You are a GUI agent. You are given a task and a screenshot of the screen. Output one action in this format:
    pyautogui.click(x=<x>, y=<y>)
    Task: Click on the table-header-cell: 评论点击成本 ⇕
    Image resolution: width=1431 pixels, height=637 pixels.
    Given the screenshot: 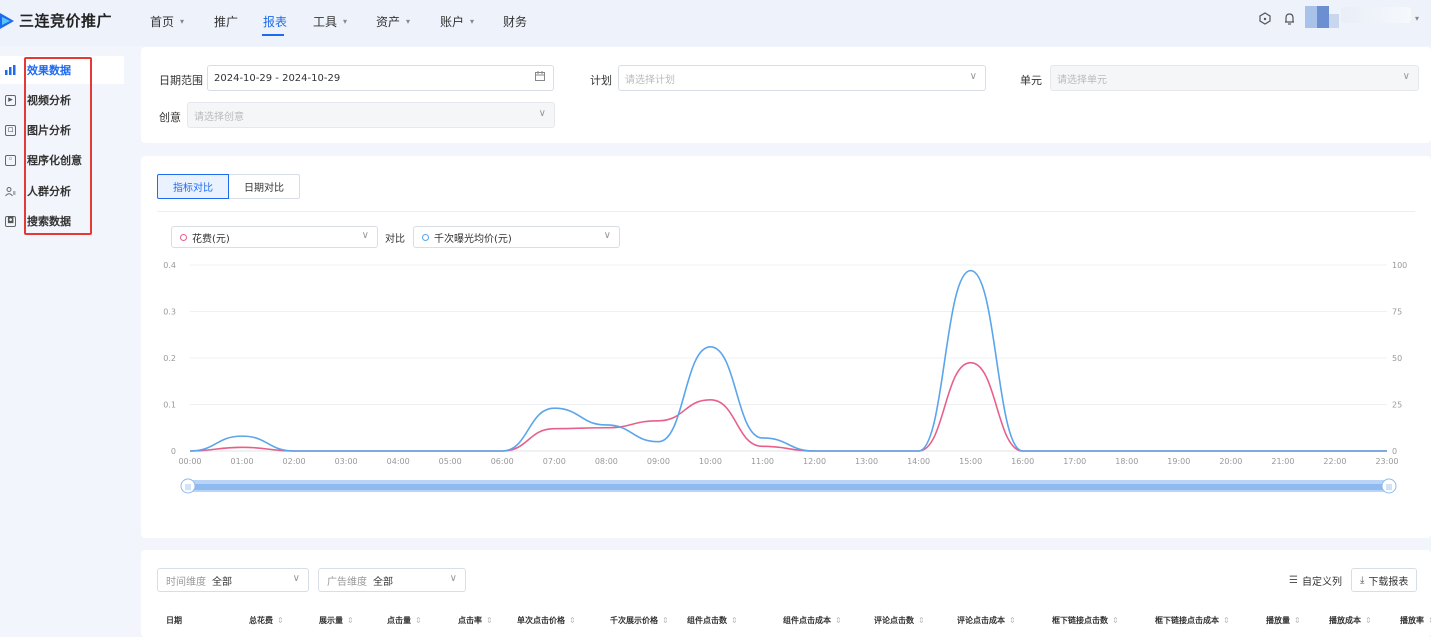 What is the action you would take?
    pyautogui.click(x=986, y=620)
    